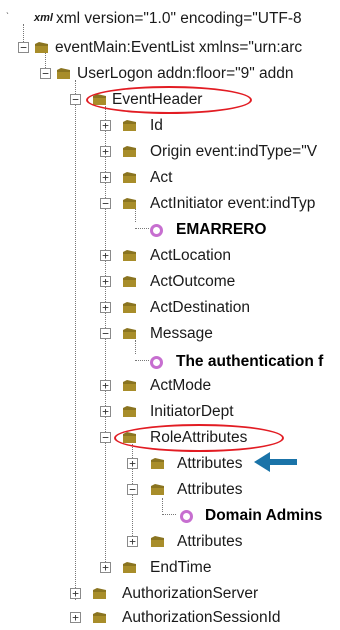 The height and width of the screenshot is (630, 340). I want to click on tree-node-act-destination: + ActDestination, so click(170, 308).